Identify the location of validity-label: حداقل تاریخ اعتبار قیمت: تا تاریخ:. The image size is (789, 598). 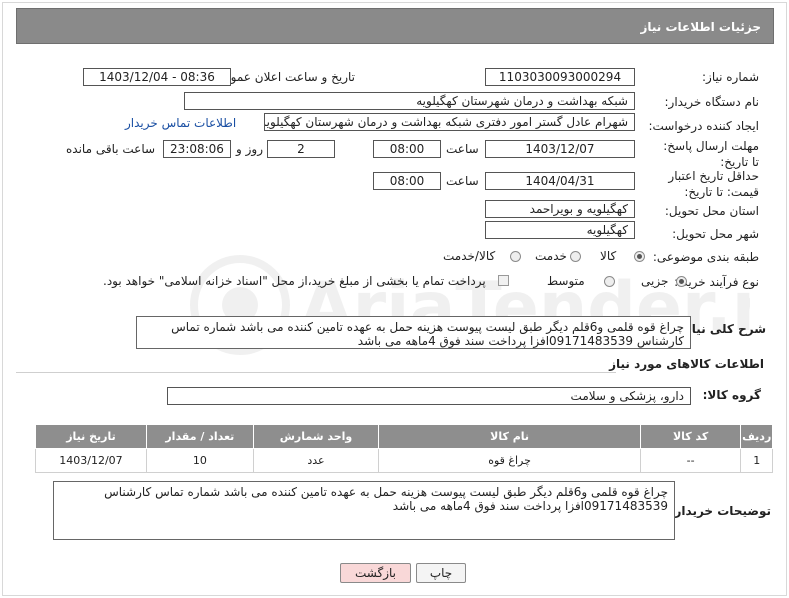
(713, 184).